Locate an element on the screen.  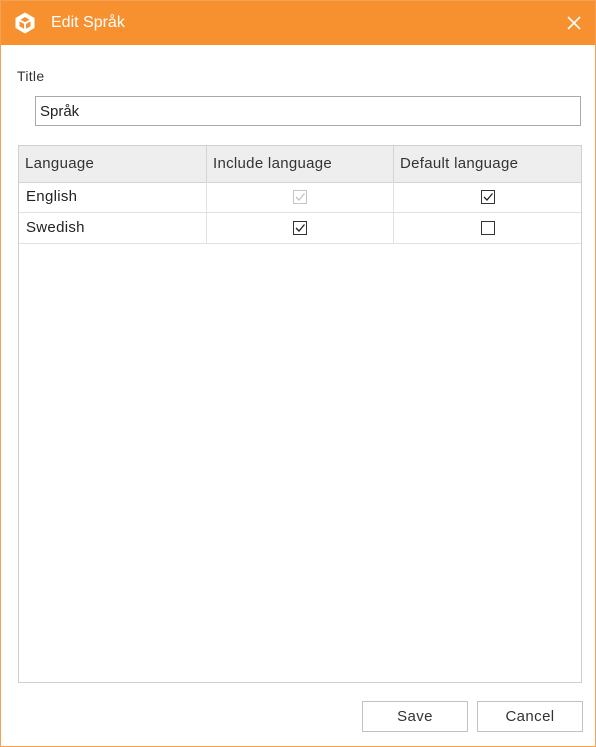
title-field-label: Title is located at coordinates (31, 76).